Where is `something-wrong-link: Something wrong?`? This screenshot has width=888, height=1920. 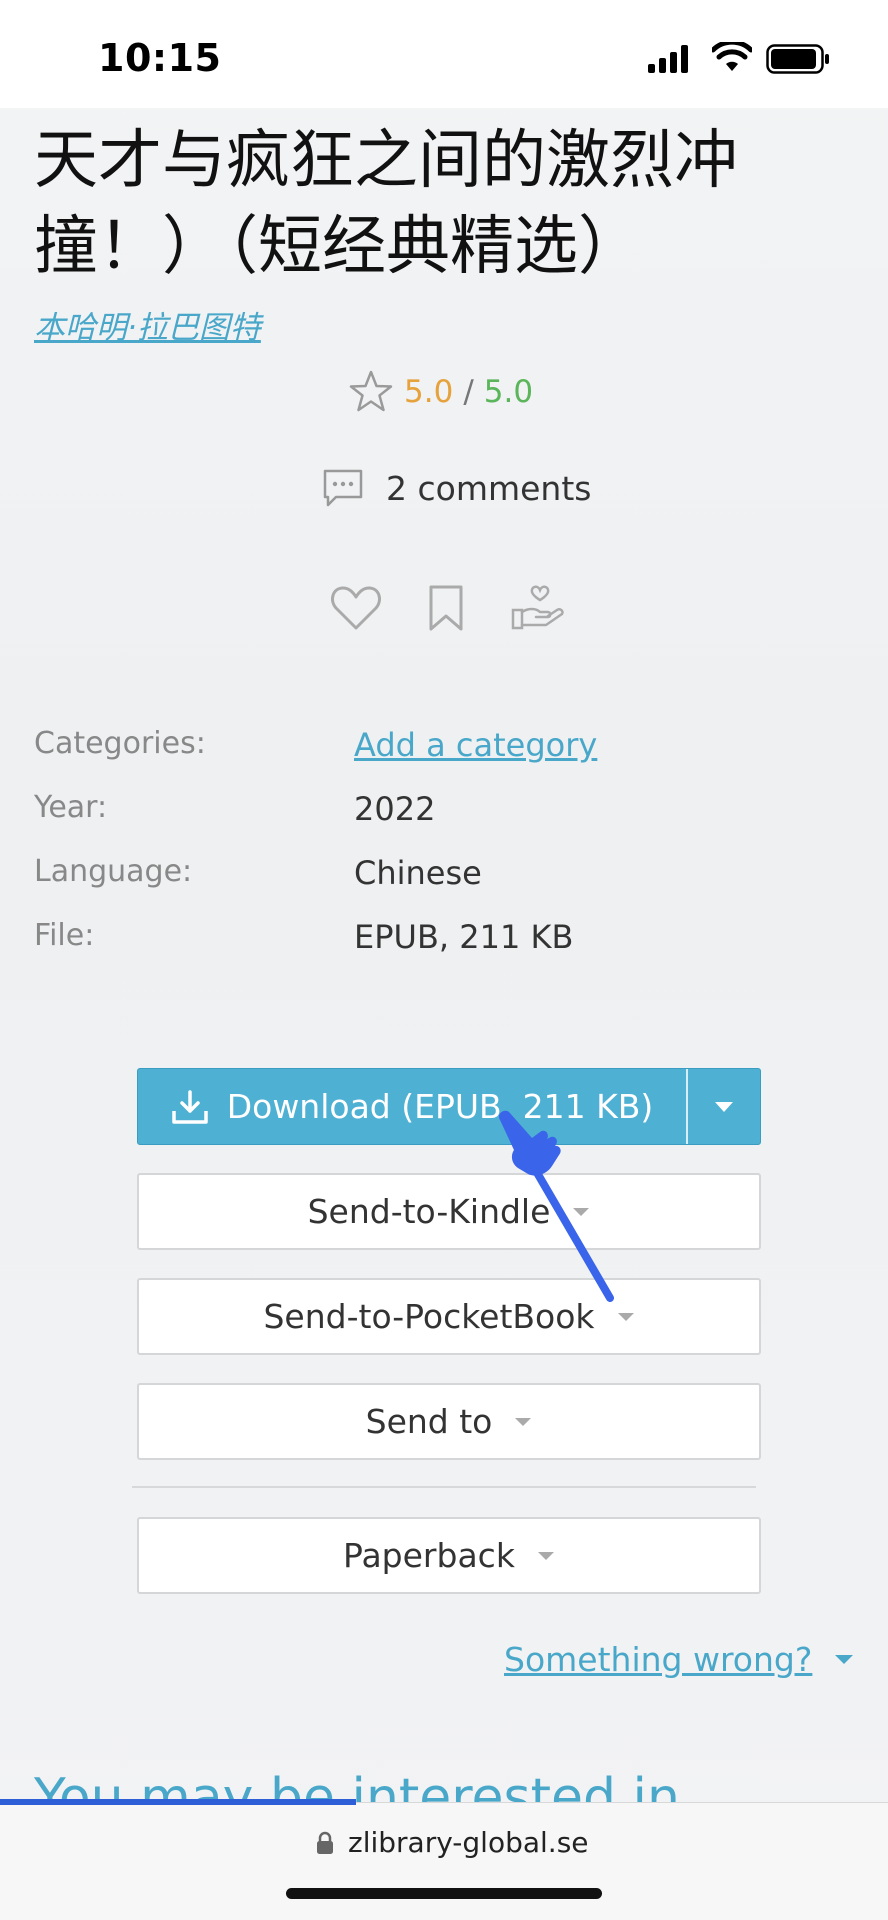 something-wrong-link: Something wrong? is located at coordinates (679, 1659).